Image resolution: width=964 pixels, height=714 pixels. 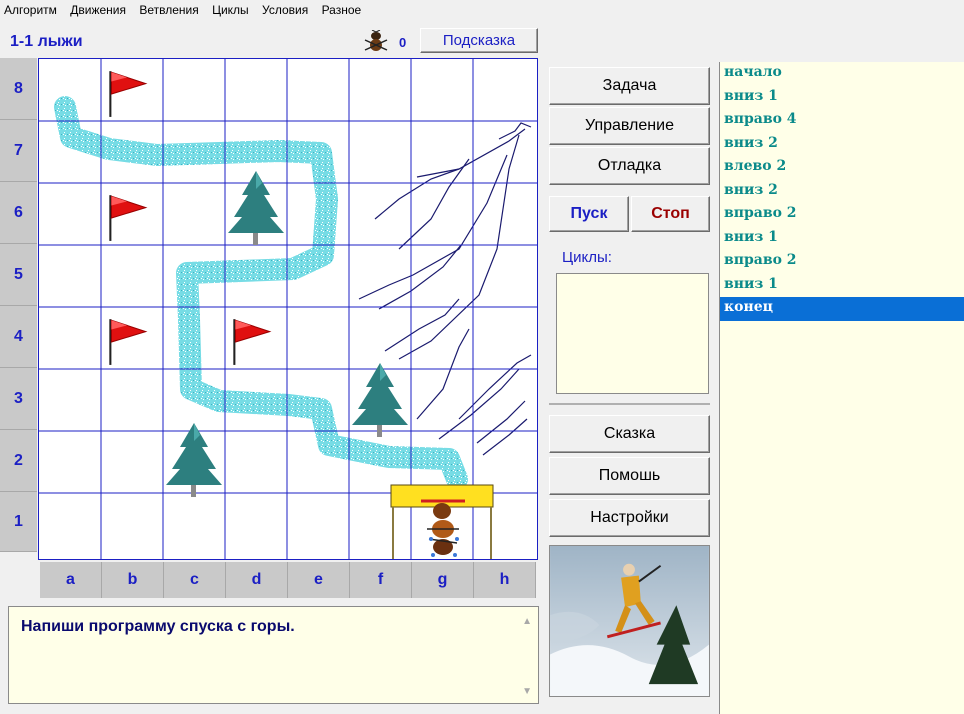 What do you see at coordinates (158, 626) in the screenshot?
I see `task-text: Напиши программу спуска с горы.` at bounding box center [158, 626].